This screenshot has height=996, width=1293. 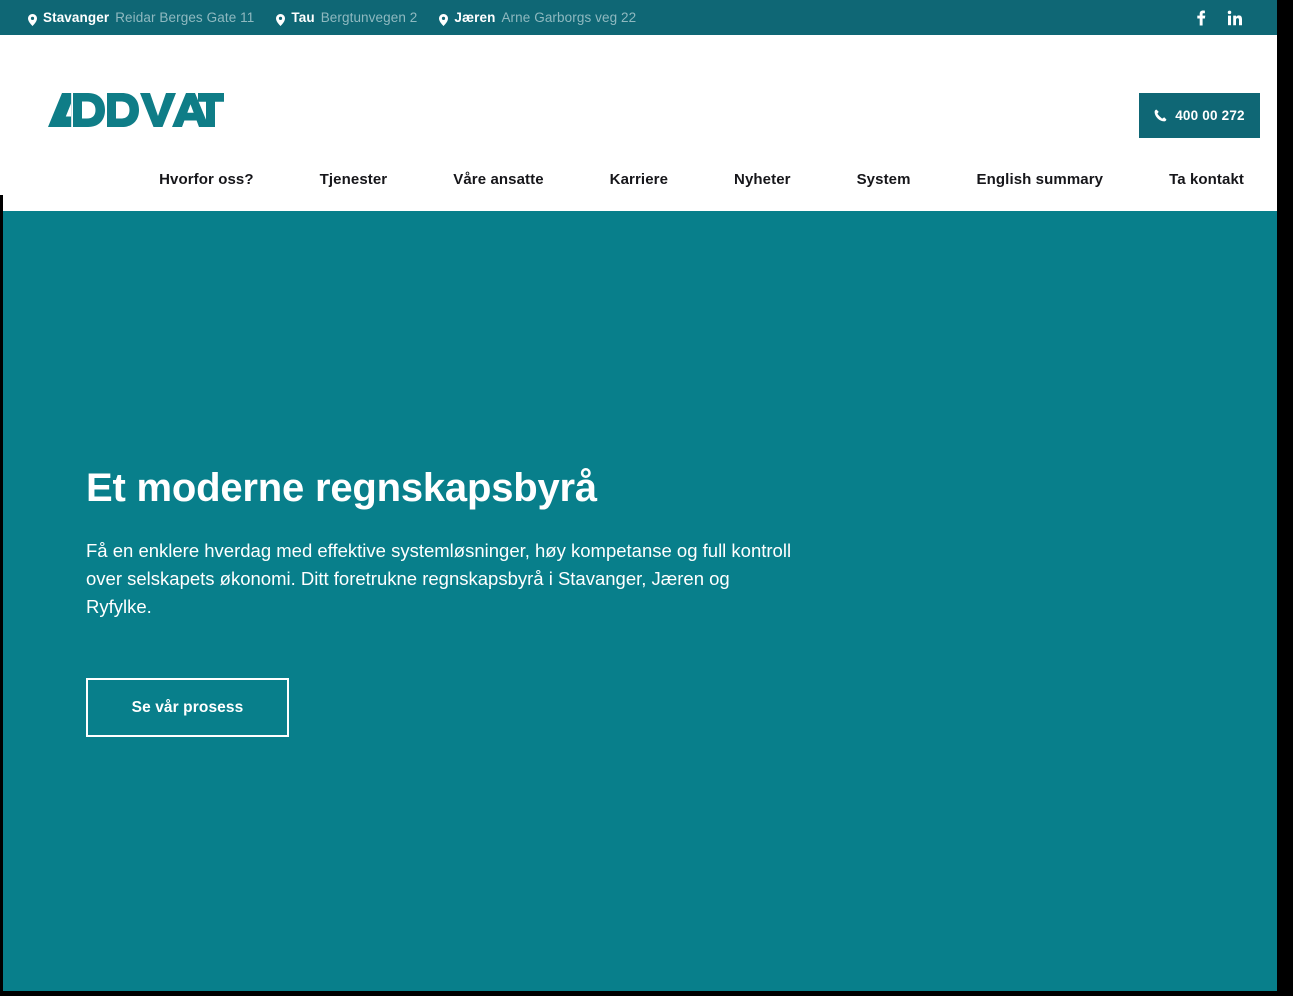 What do you see at coordinates (498, 179) in the screenshot?
I see `nav-item-vare-ansatte: Våre ansatte` at bounding box center [498, 179].